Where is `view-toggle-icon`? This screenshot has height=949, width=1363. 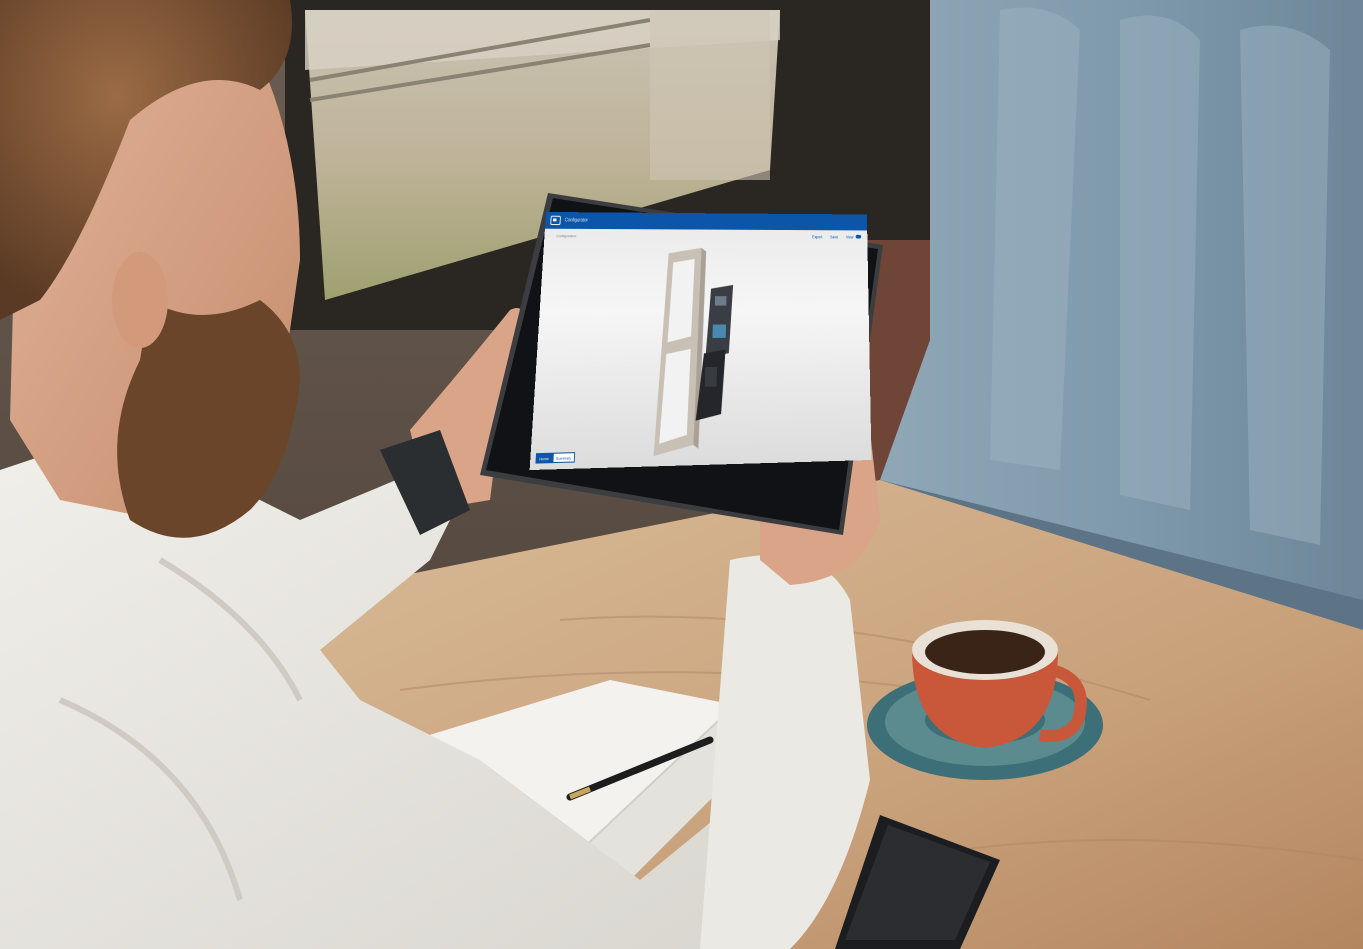 view-toggle-icon is located at coordinates (858, 237).